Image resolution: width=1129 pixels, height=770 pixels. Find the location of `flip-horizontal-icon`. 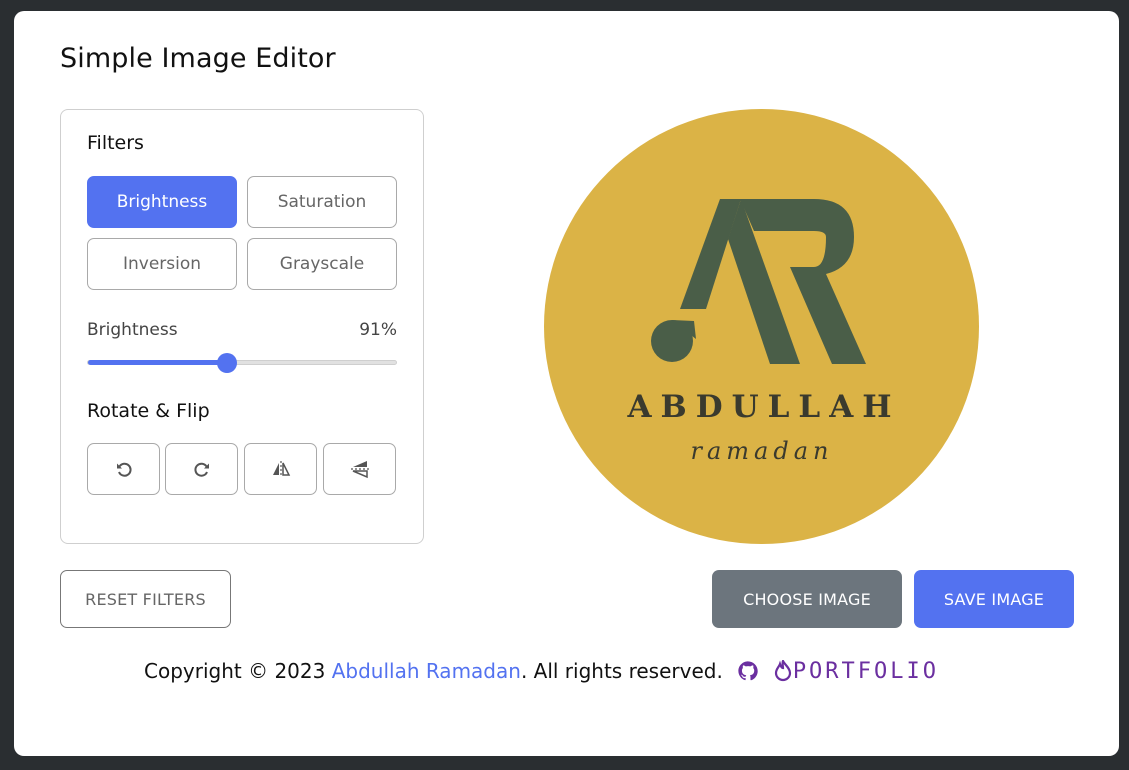

flip-horizontal-icon is located at coordinates (281, 469).